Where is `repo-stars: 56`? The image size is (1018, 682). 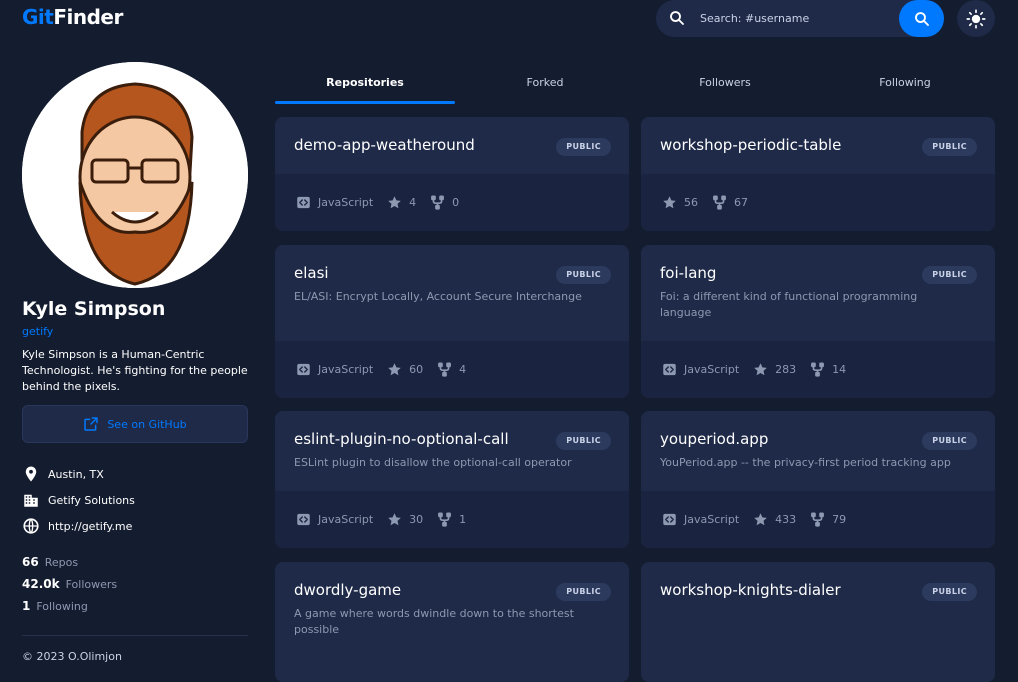 repo-stars: 56 is located at coordinates (680, 202).